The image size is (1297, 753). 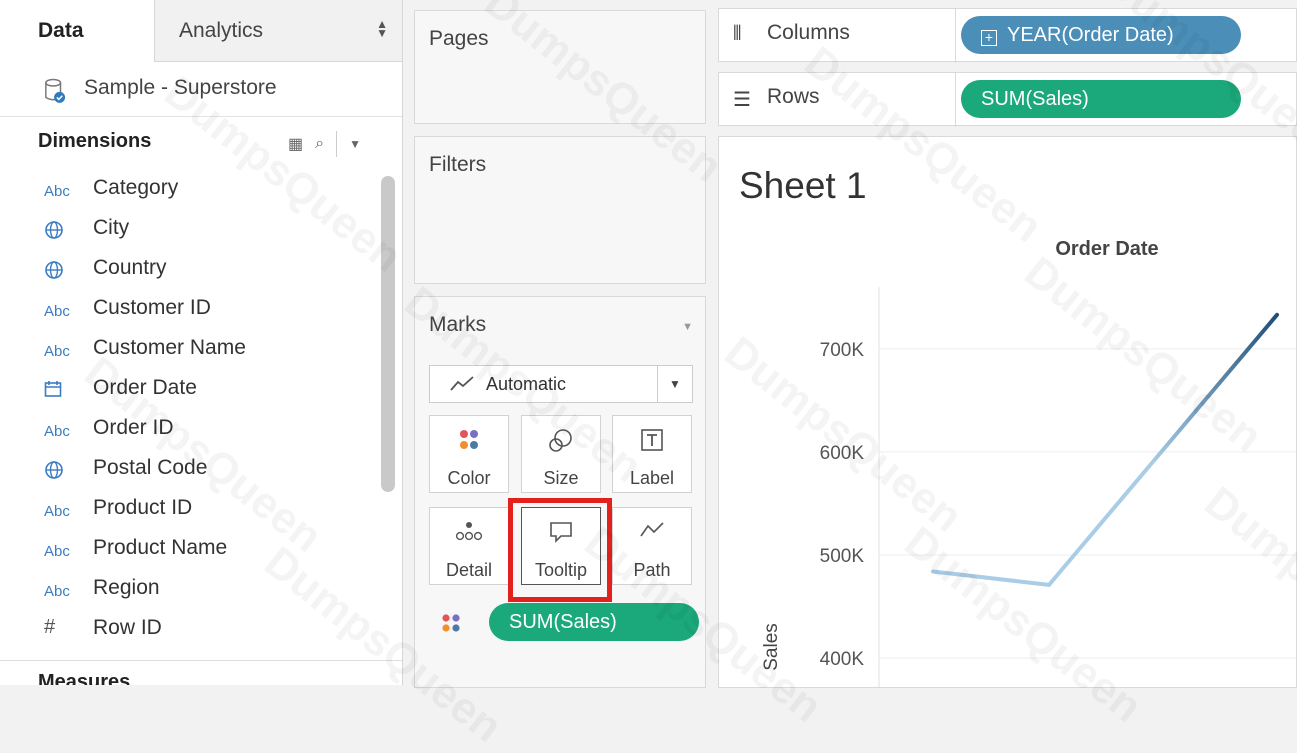 What do you see at coordinates (561, 570) in the screenshot?
I see `tooltip-label: Tooltip` at bounding box center [561, 570].